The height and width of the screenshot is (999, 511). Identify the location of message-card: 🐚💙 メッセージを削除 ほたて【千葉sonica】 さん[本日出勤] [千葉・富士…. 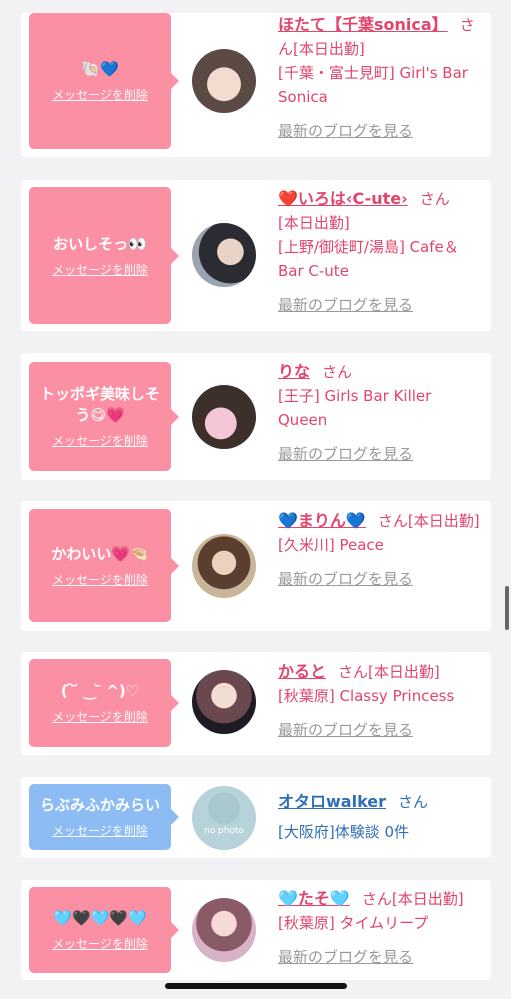
(256, 85).